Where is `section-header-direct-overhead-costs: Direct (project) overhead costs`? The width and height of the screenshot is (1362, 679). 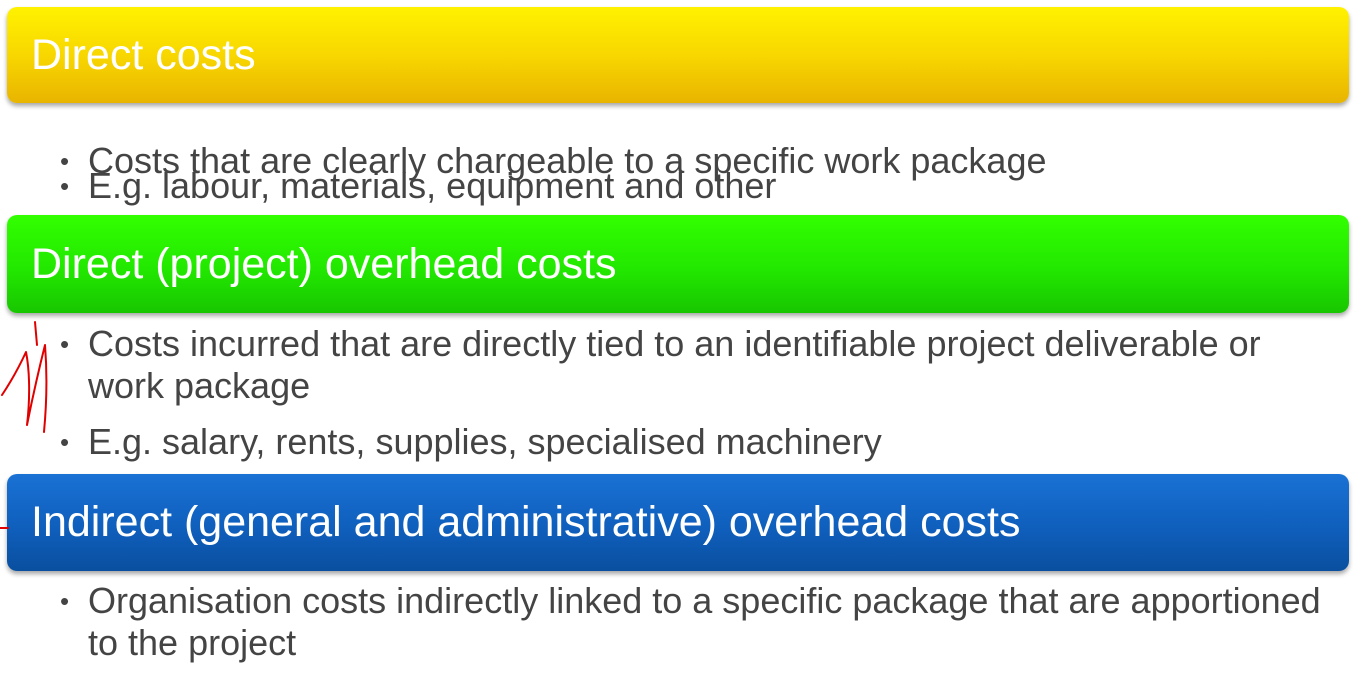 section-header-direct-overhead-costs: Direct (project) overhead costs is located at coordinates (678, 264).